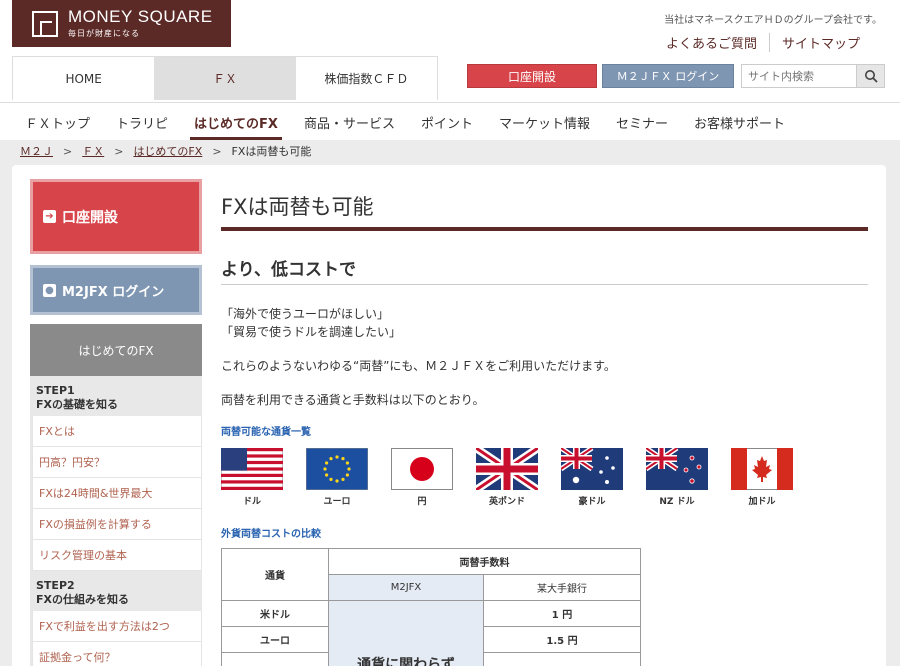  What do you see at coordinates (484, 561) in the screenshot?
I see `table-header-fee: 両替手数料` at bounding box center [484, 561].